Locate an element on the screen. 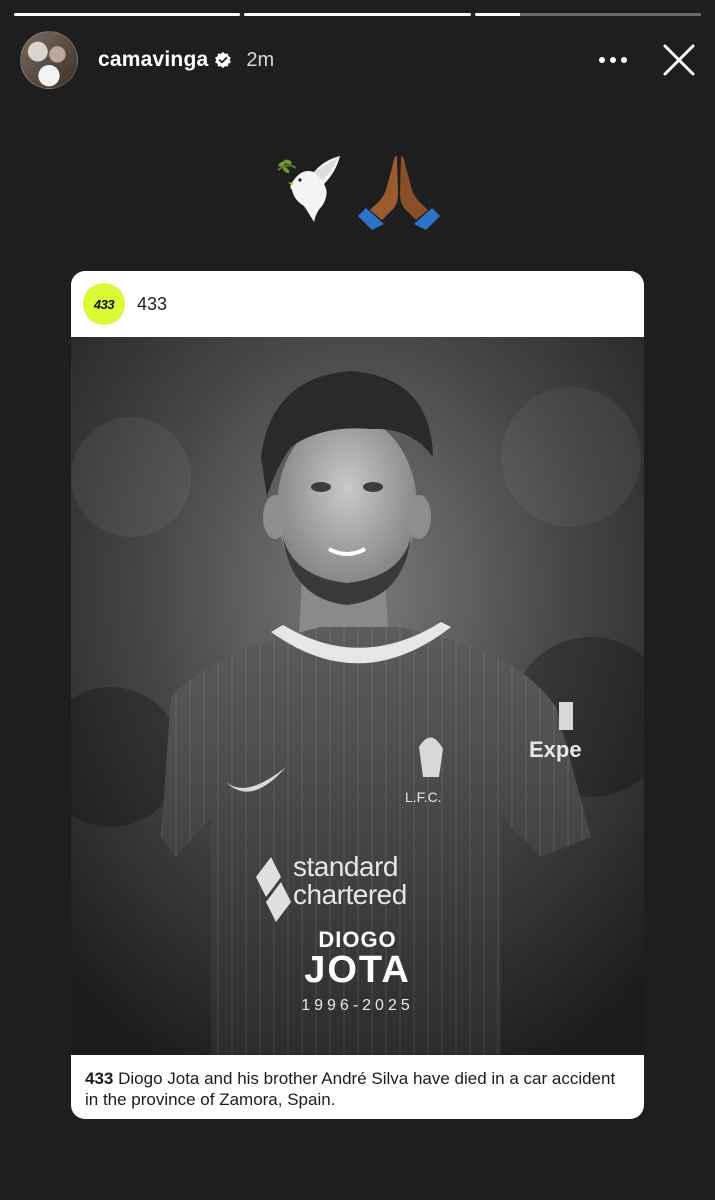 Image resolution: width=715 pixels, height=1200 pixels. story-emoji-text is located at coordinates (357, 190).